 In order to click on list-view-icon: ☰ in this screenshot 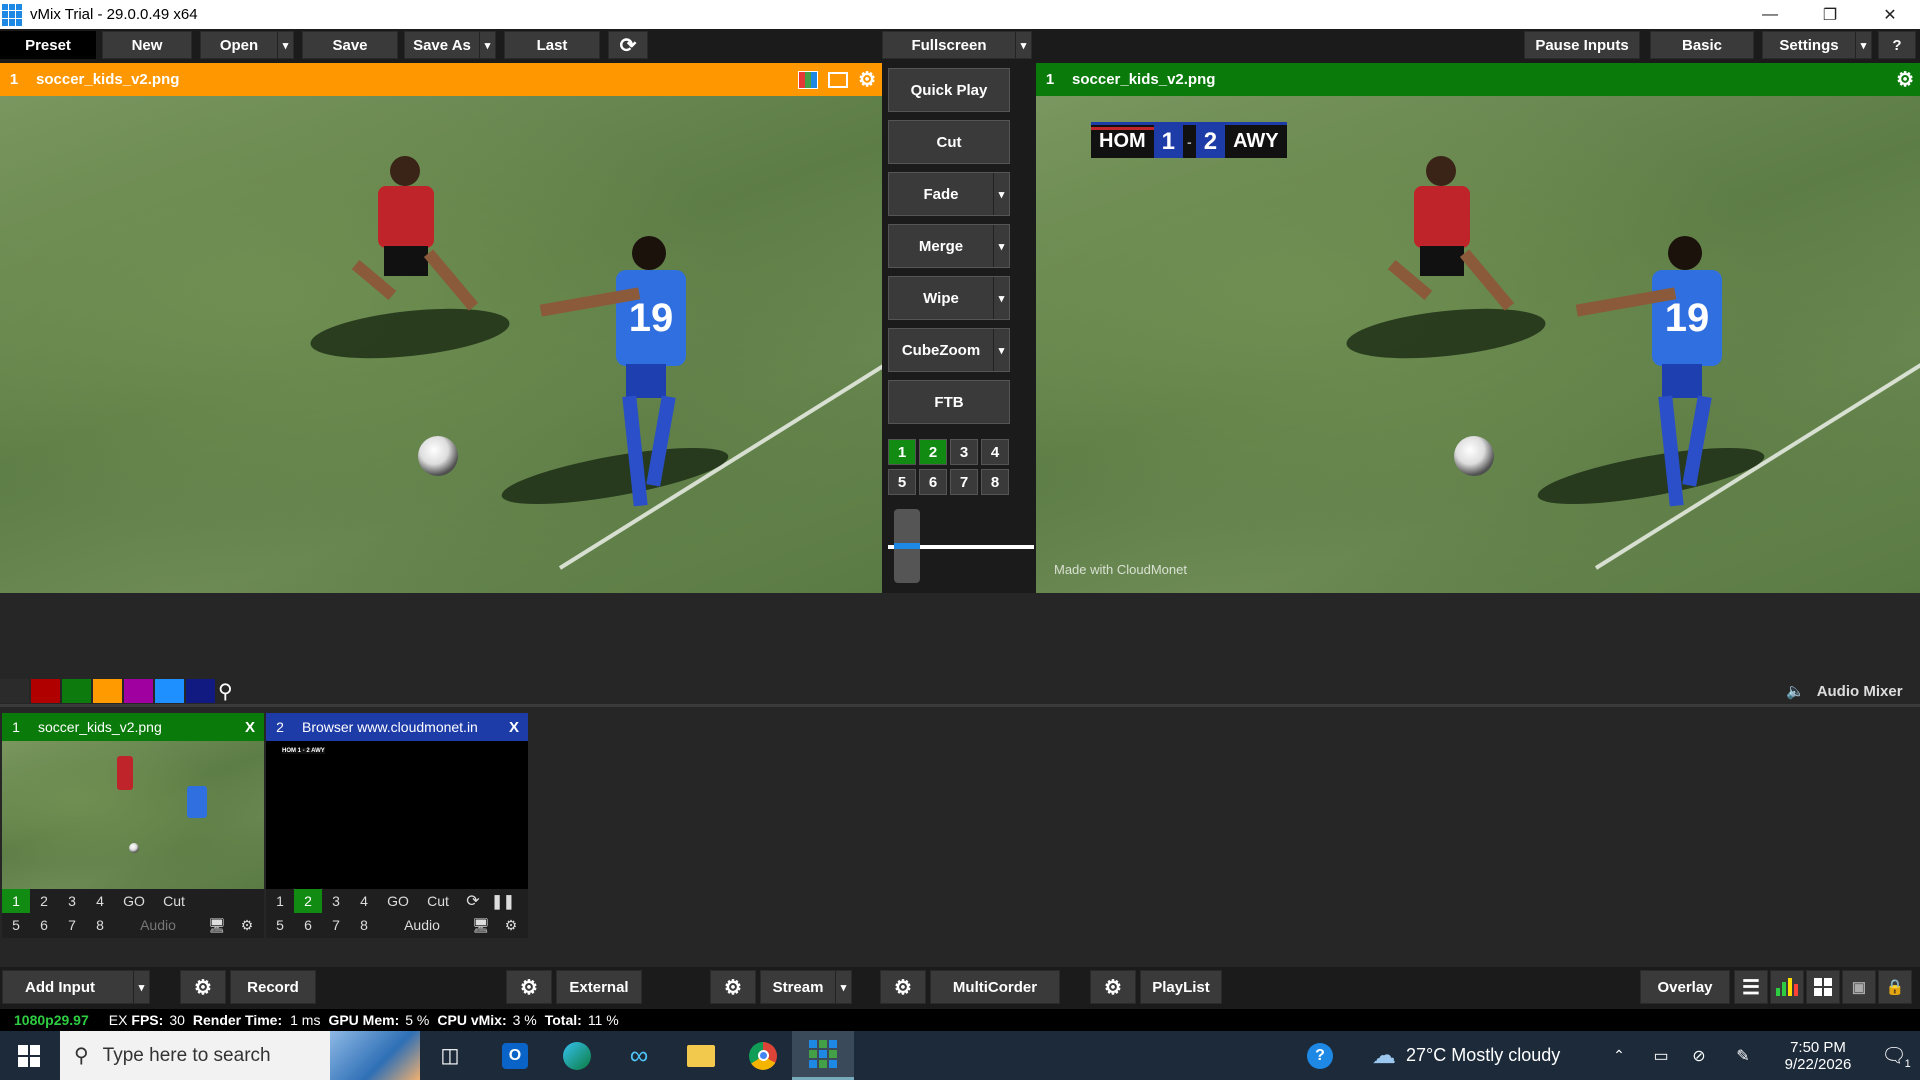, I will do `click(1751, 987)`.